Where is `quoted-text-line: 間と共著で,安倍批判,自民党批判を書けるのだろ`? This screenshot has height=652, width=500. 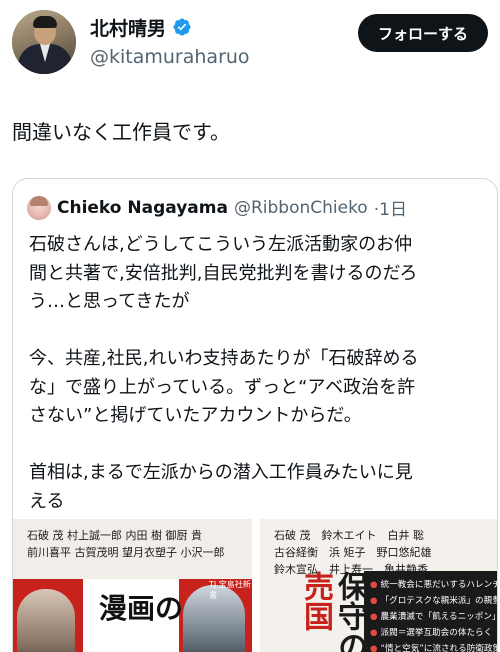
quoted-text-line: 間と共著で,安倍批判,自民党批判を書けるのだろ is located at coordinates (223, 273).